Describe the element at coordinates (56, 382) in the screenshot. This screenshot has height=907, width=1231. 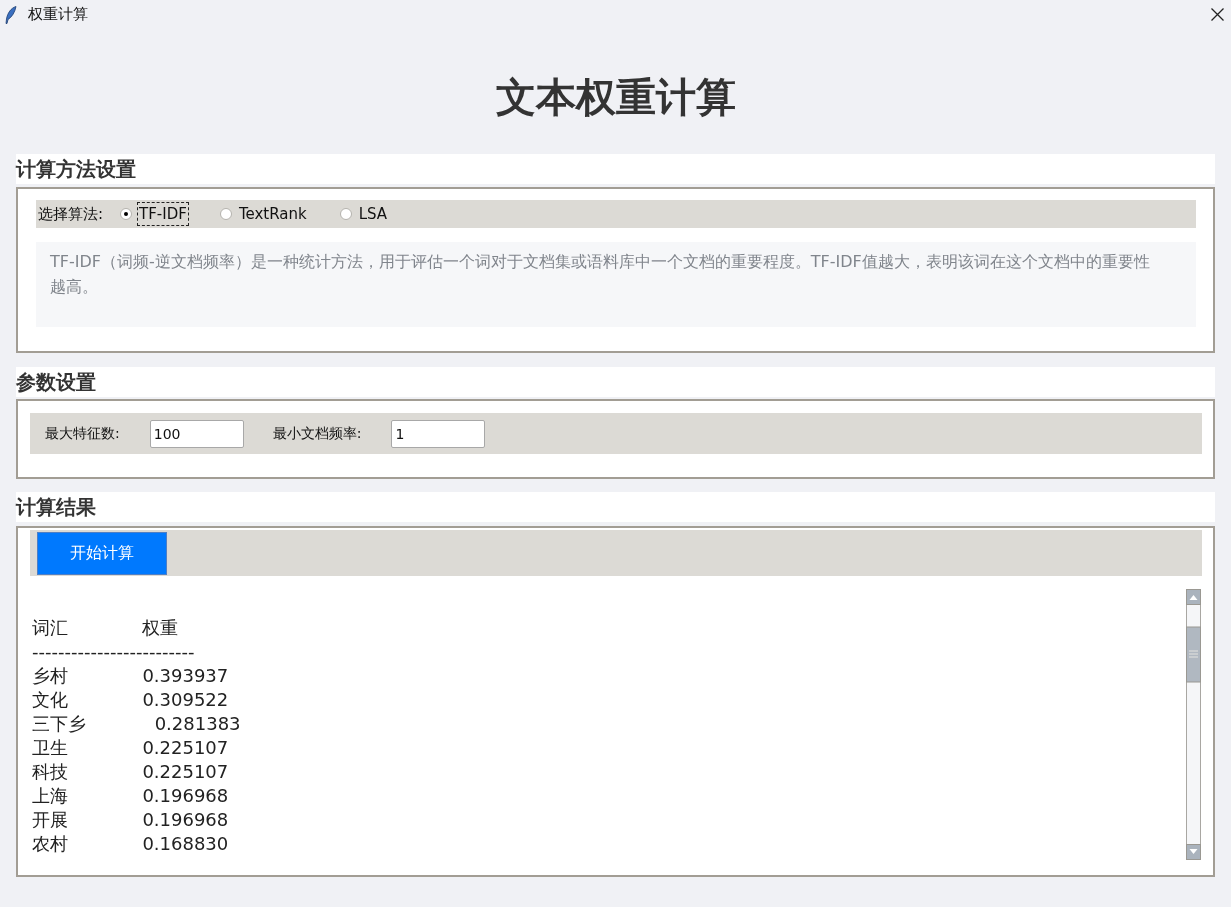
I see `section-title: 参数设置` at that location.